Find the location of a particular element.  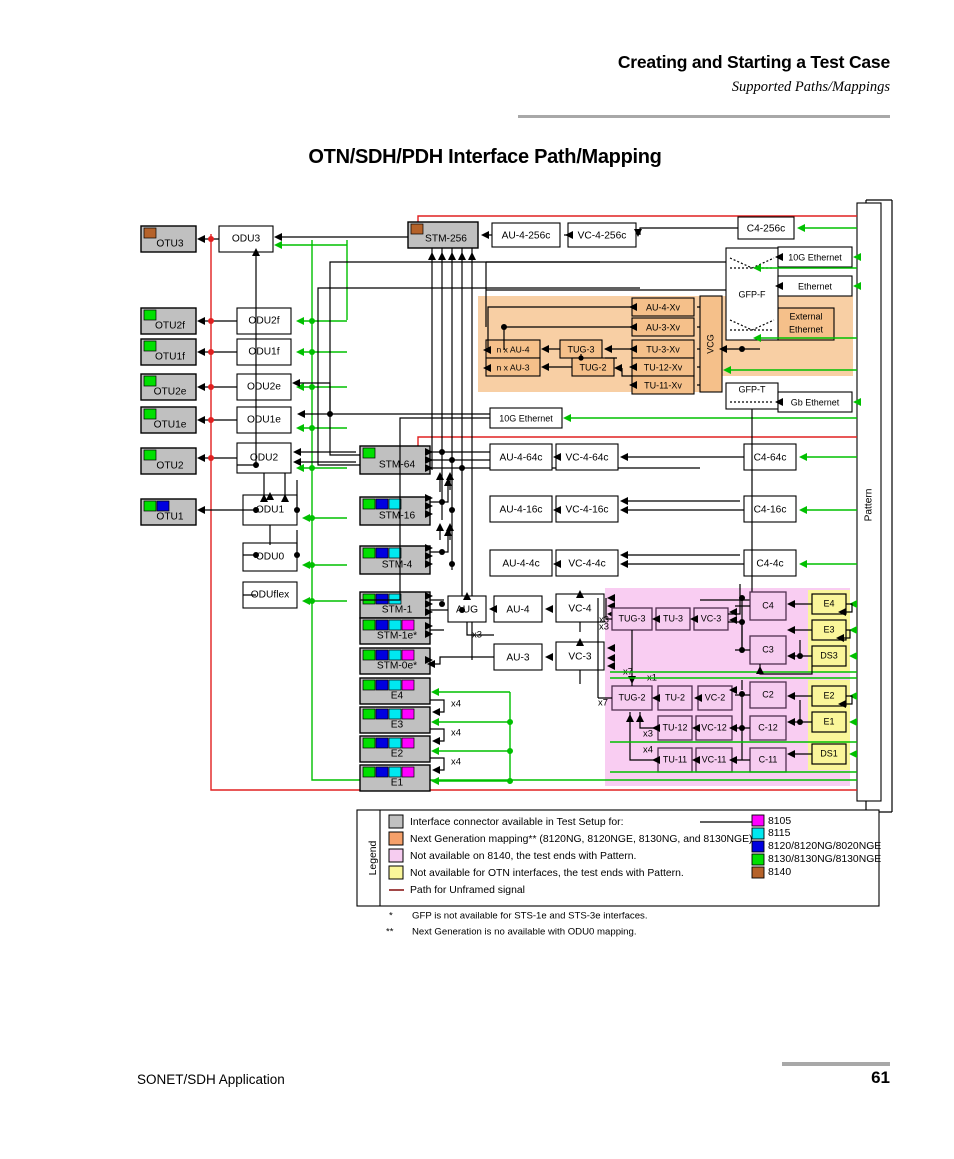

pink-box-vc11: VC-11 is located at coordinates (714, 760).